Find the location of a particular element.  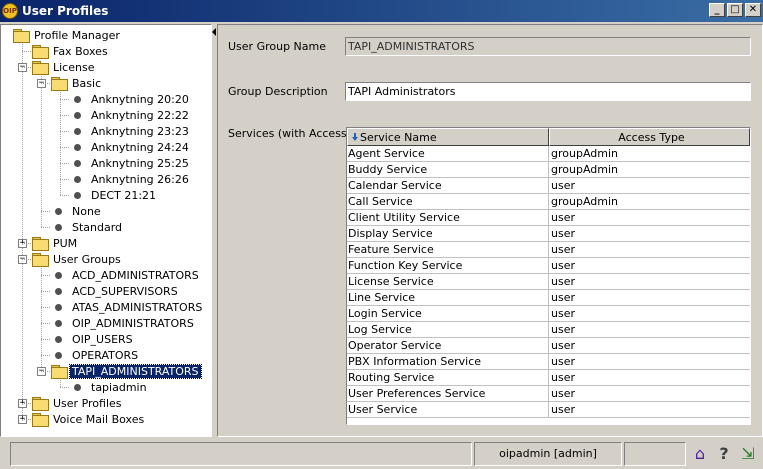

tree-item-label: Voice Mail Boxes is located at coordinates (99, 419).